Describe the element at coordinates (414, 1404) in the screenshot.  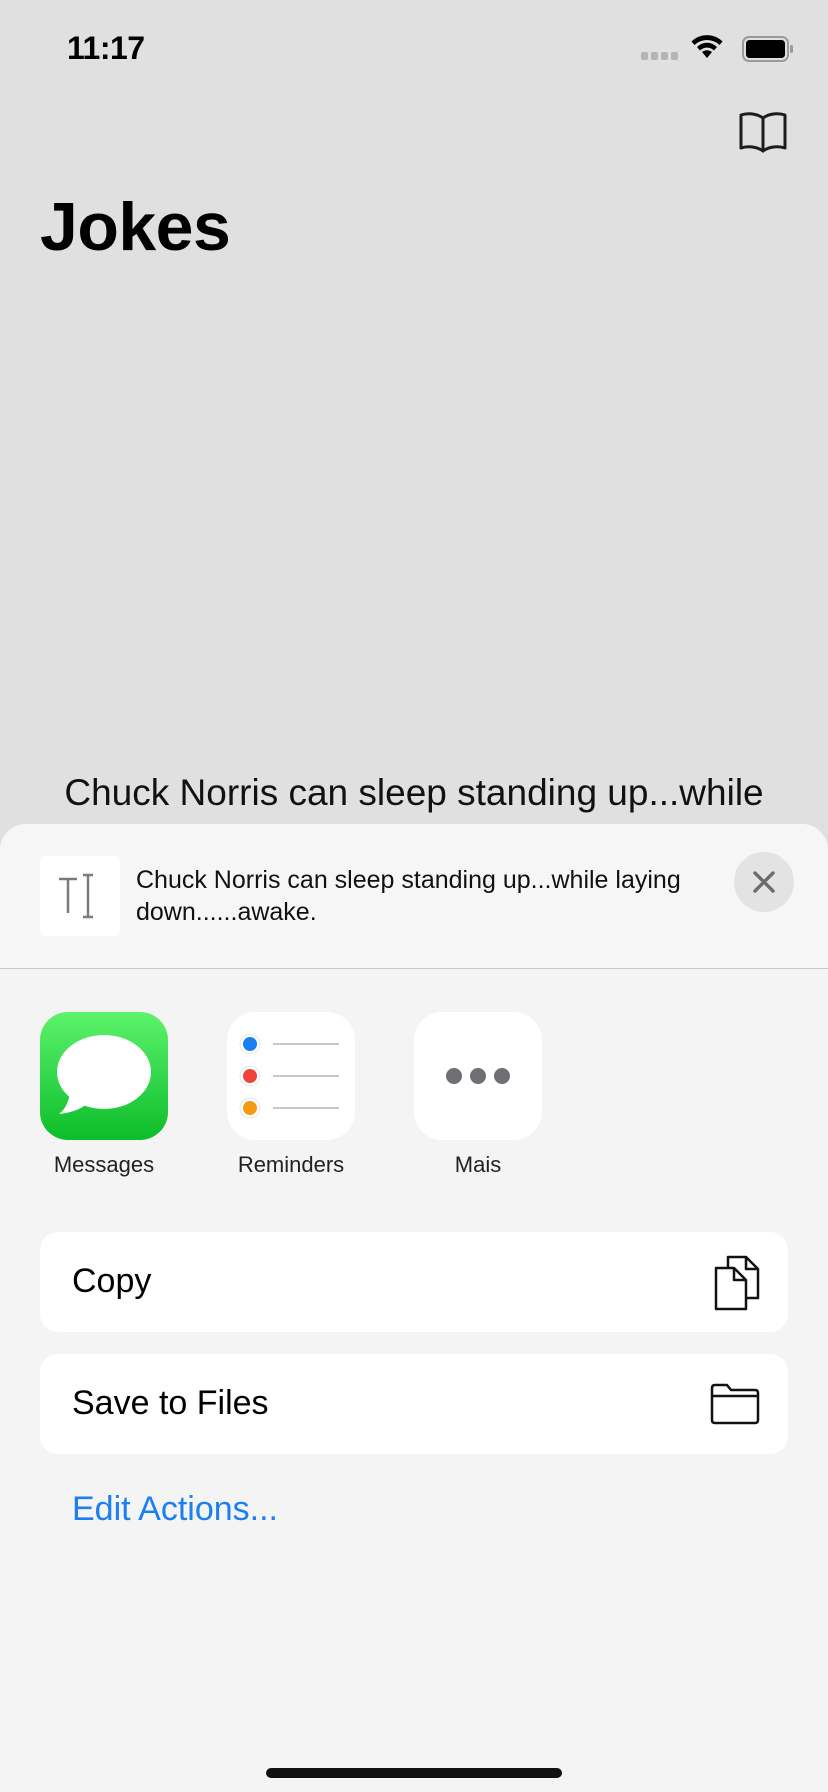
I see `save-to-files-button: Save to Files` at that location.